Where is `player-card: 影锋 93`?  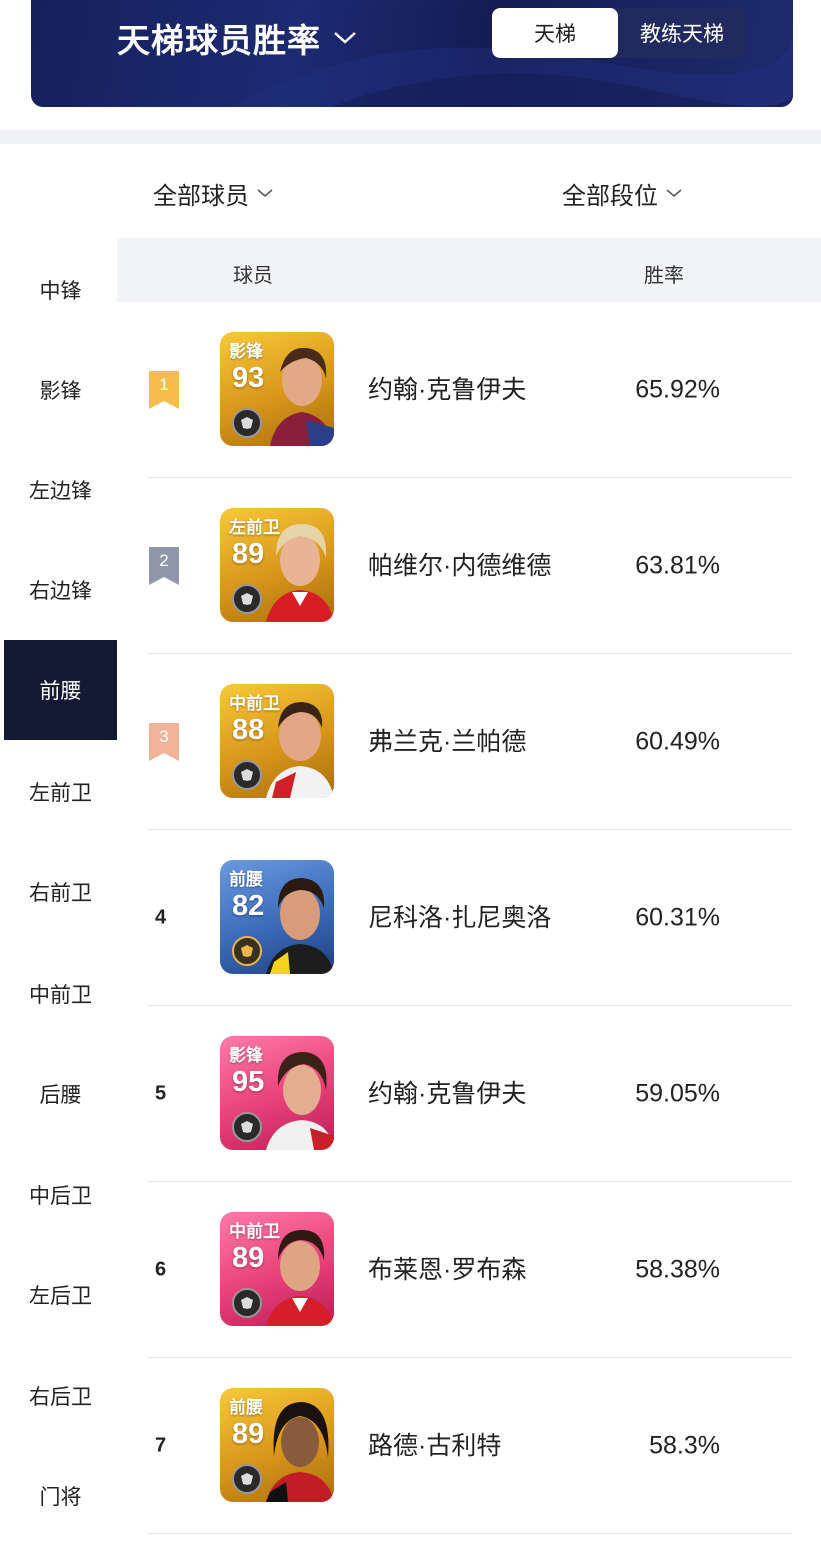 player-card: 影锋 93 is located at coordinates (277, 389).